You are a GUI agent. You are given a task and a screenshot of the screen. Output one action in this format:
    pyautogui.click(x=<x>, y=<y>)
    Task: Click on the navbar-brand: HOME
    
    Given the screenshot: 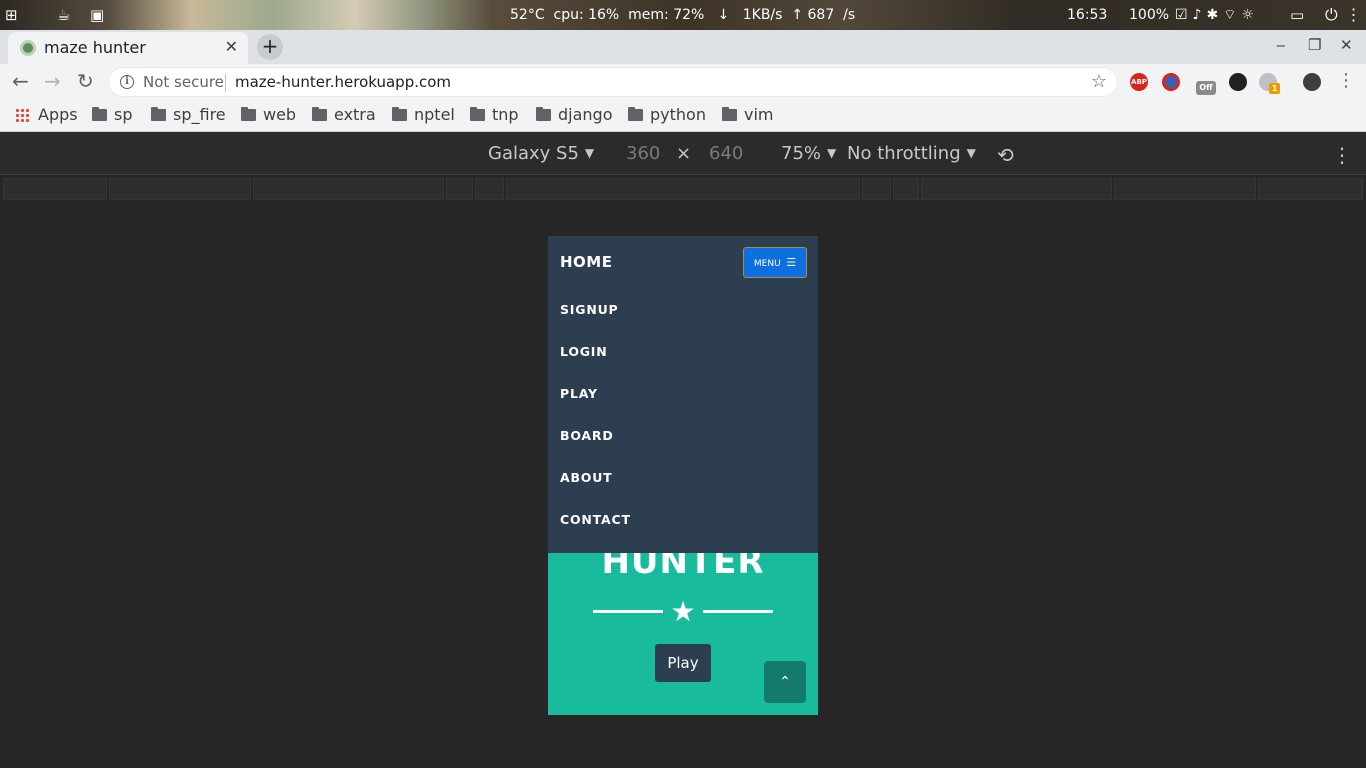 What is the action you would take?
    pyautogui.click(x=586, y=262)
    